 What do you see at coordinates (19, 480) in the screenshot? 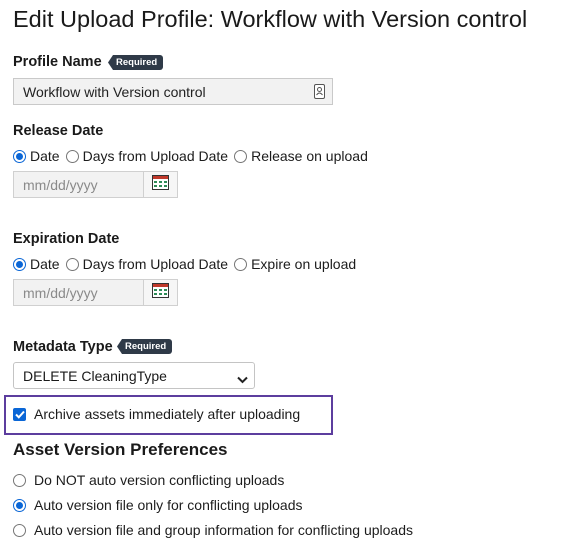
I see `version-pref-radio-no-auto` at bounding box center [19, 480].